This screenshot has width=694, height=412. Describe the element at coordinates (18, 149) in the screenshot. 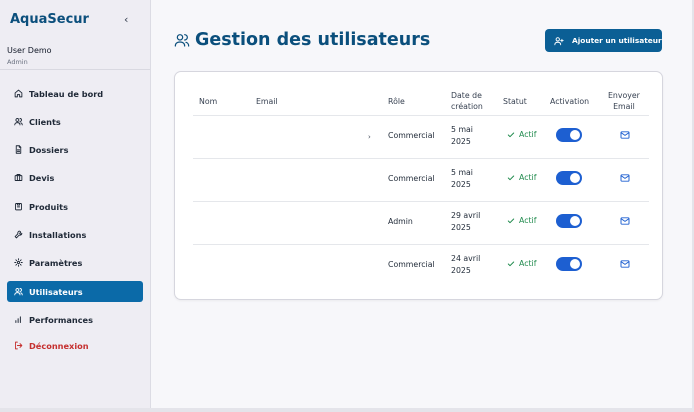

I see `file-icon` at that location.